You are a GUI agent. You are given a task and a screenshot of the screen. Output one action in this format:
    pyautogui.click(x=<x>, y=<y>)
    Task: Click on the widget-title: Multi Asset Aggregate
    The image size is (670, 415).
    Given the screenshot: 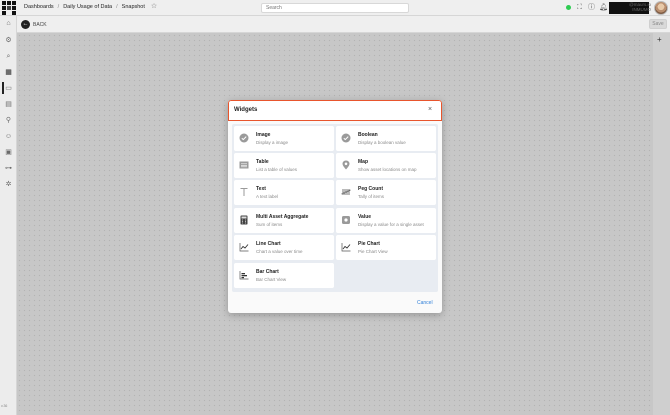 What is the action you would take?
    pyautogui.click(x=282, y=217)
    